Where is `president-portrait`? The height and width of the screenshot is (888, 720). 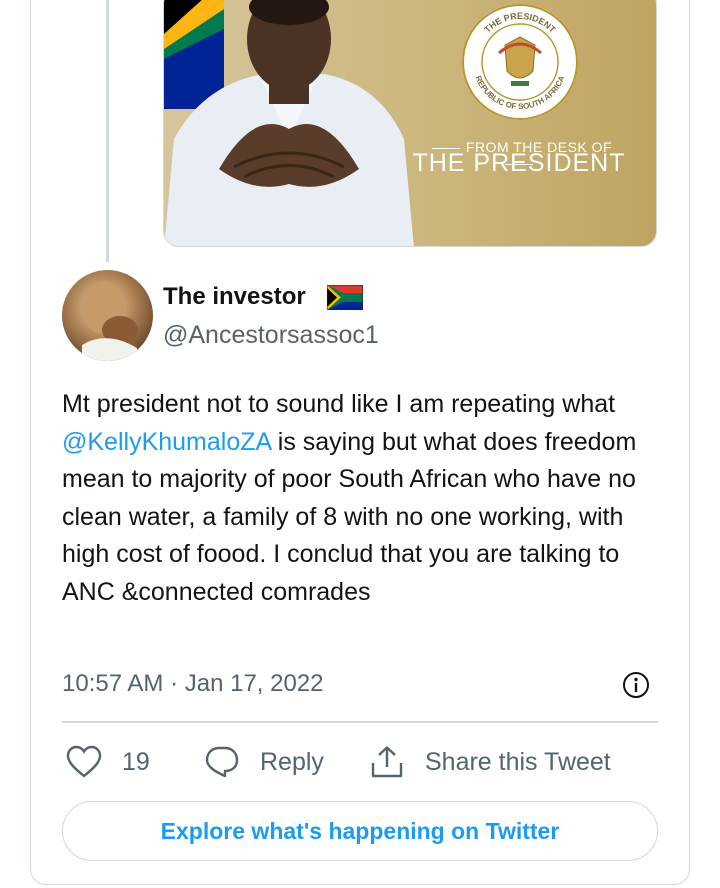
president-portrait is located at coordinates (289, 123).